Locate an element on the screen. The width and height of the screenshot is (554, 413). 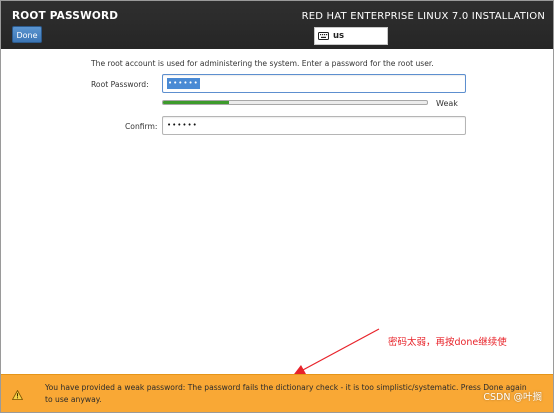
annotation-arrow is located at coordinates (335, 353).